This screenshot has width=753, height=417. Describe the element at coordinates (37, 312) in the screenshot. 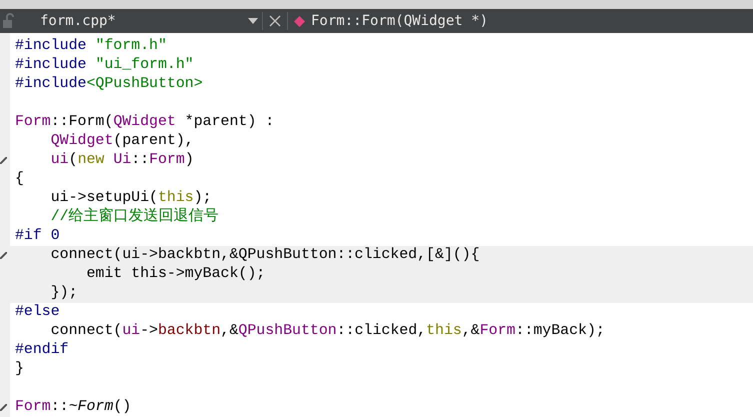

I see `code-line: #else` at that location.